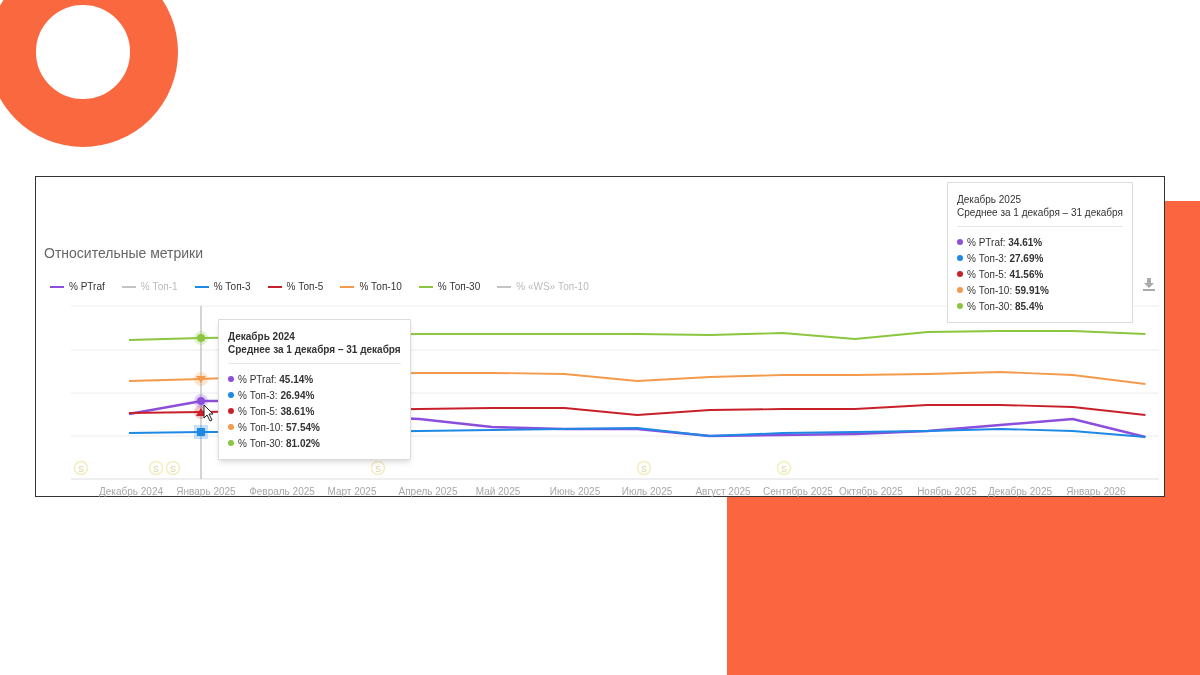  I want to click on legend-item: % Топ-10, so click(371, 286).